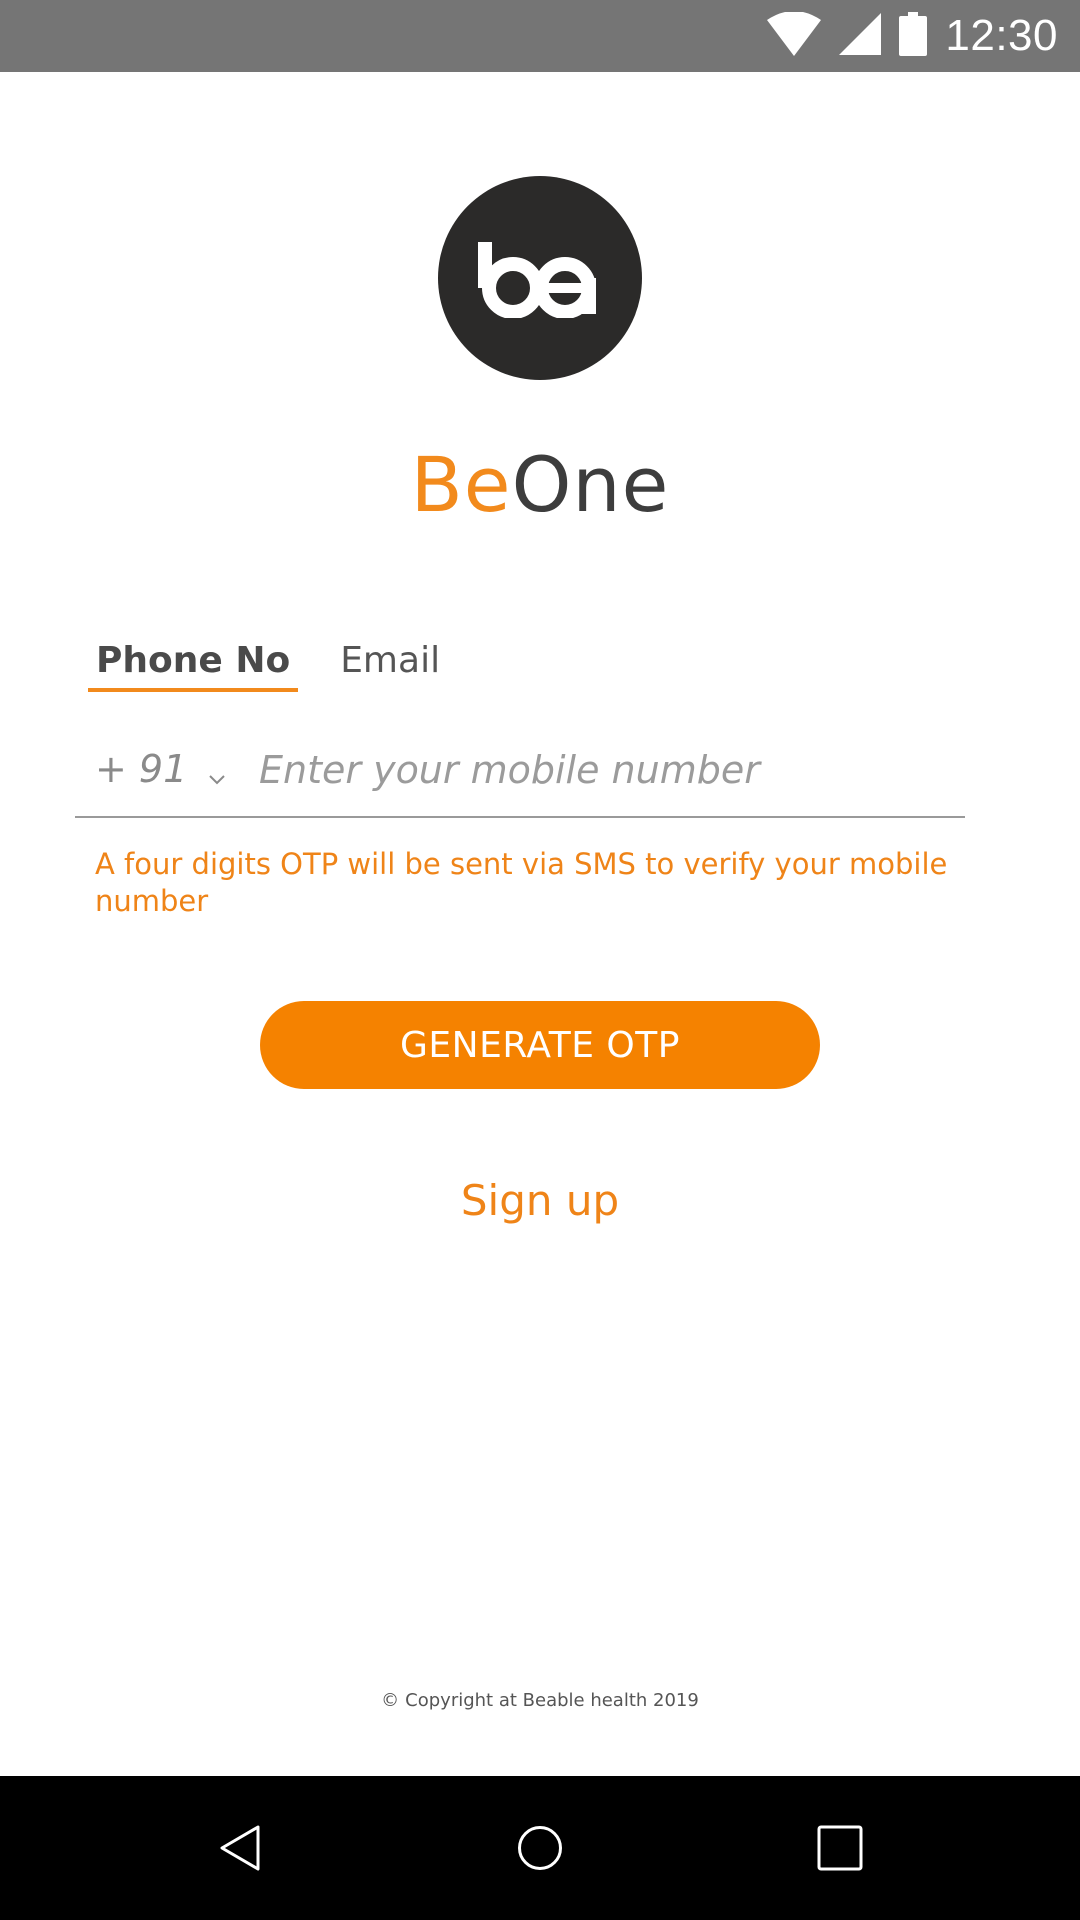 This screenshot has width=1080, height=1920. I want to click on copyright-footer: © Copyright at Beable health 2019, so click(540, 1700).